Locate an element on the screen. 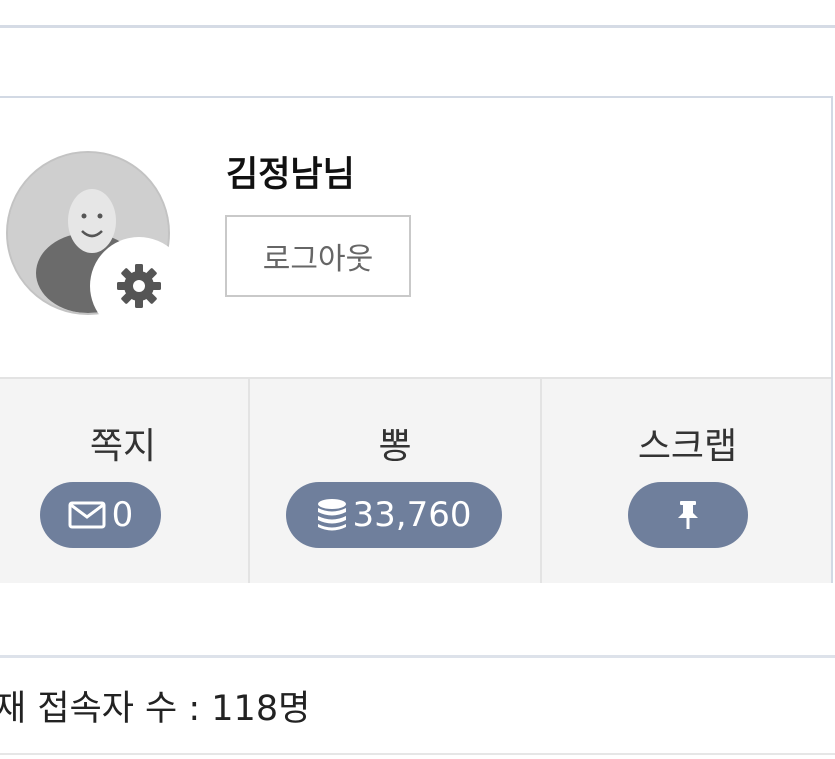  envelope-icon is located at coordinates (87, 515).